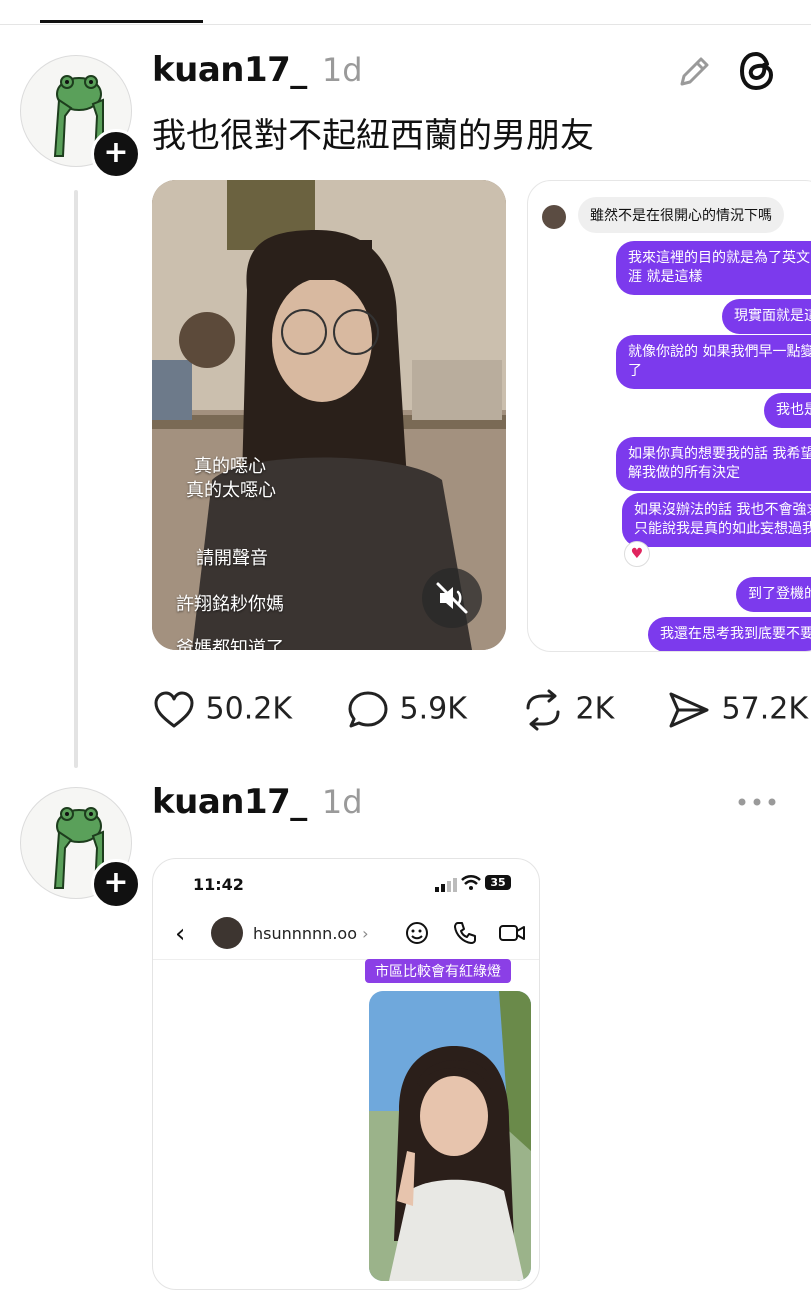 The height and width of the screenshot is (1290, 811). What do you see at coordinates (543, 710) in the screenshot?
I see `repost-icon` at bounding box center [543, 710].